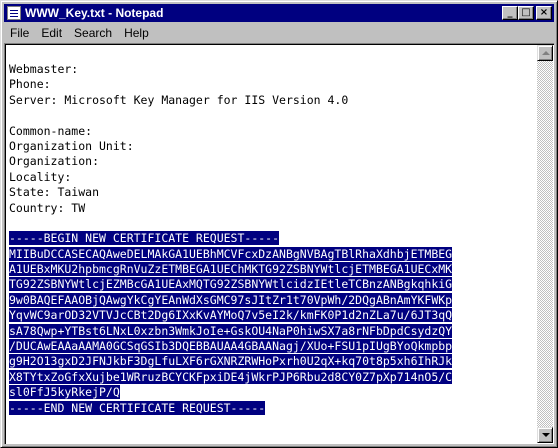 This screenshot has width=558, height=448. What do you see at coordinates (272, 208) in the screenshot?
I see `text-line: Country: TW` at bounding box center [272, 208].